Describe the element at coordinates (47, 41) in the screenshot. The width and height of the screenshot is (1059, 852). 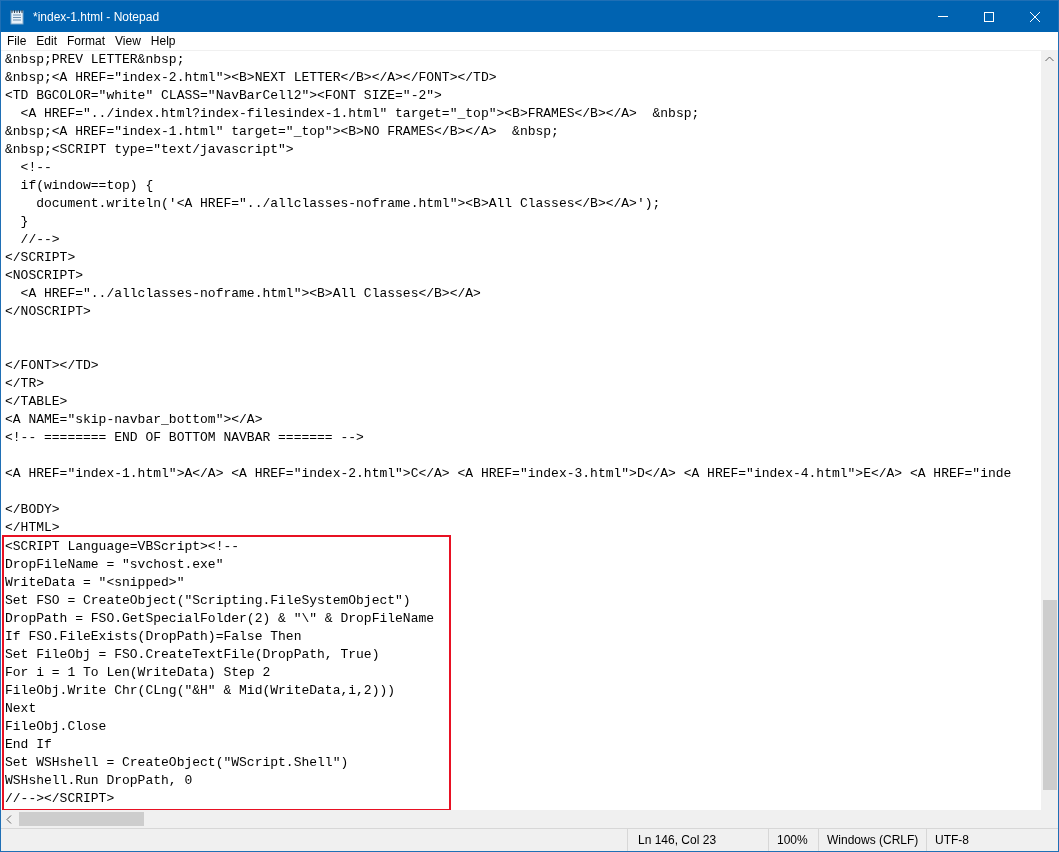
I see `menu-item: Edit` at that location.